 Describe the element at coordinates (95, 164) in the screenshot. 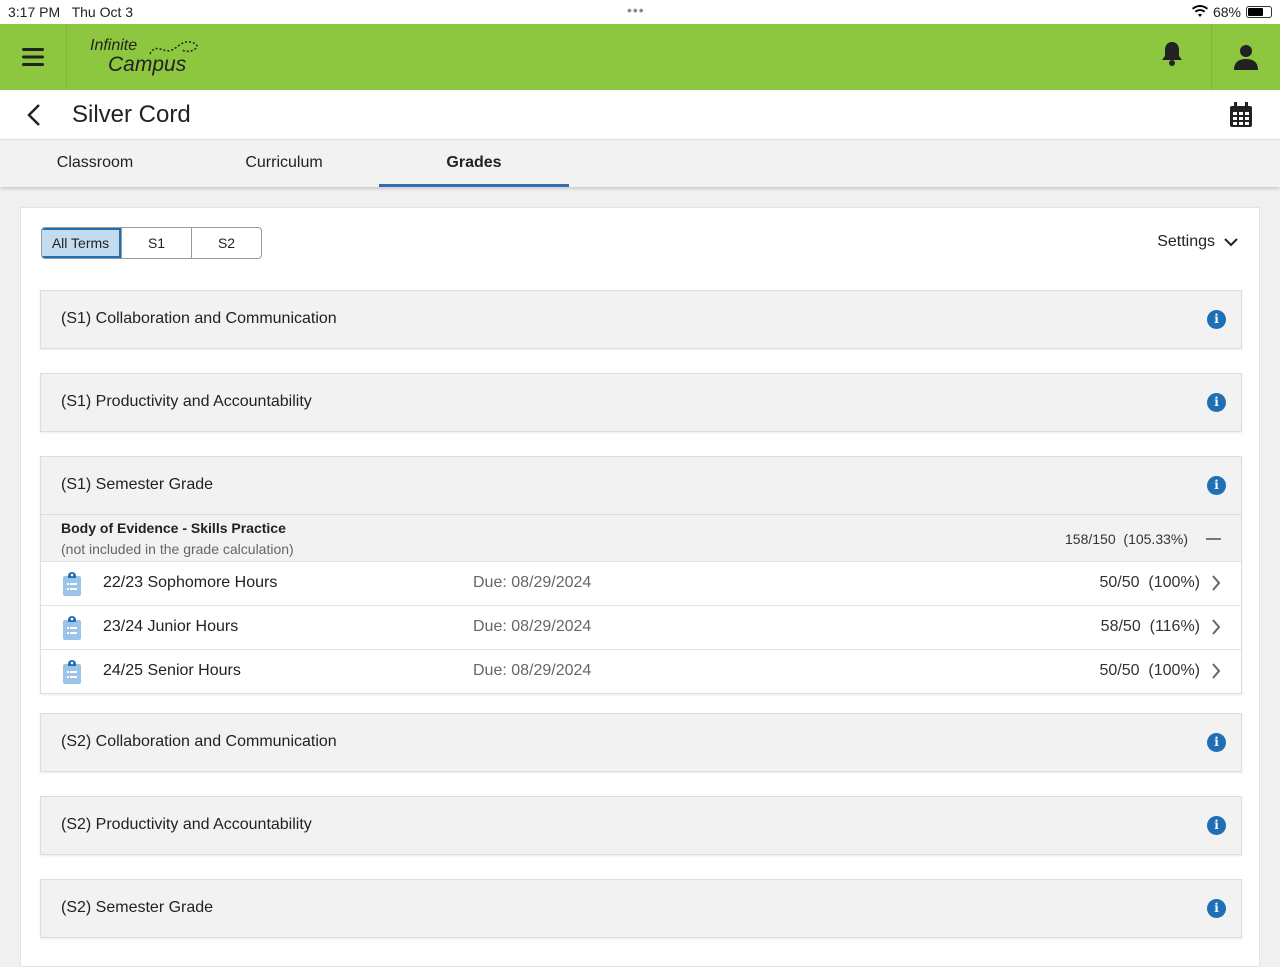

I see `tab-classroom: Classroom` at that location.